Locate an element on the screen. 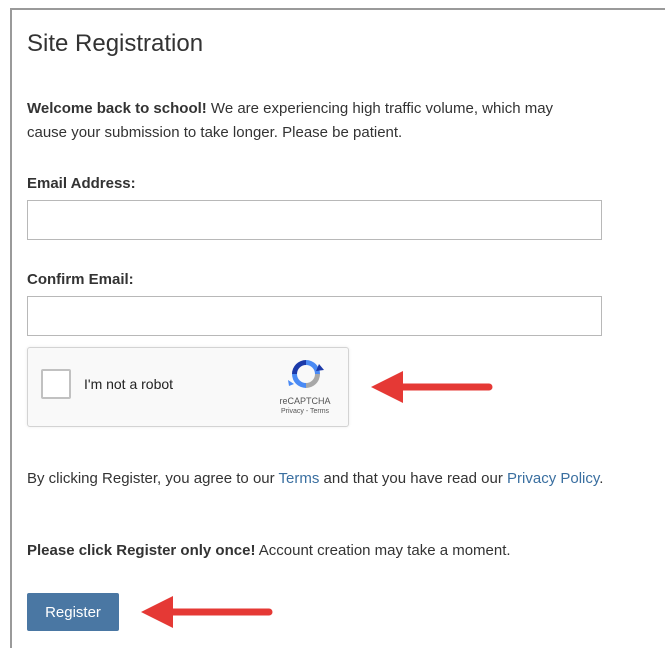 This screenshot has width=665, height=648. register-once-bold: Please click Register only once! is located at coordinates (141, 550).